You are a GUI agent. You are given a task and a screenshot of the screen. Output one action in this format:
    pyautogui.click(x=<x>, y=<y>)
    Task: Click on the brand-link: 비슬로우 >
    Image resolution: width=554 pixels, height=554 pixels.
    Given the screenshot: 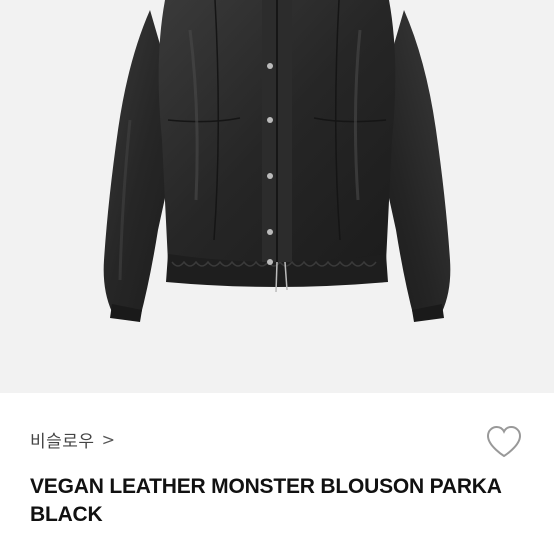 What is the action you would take?
    pyautogui.click(x=72, y=439)
    